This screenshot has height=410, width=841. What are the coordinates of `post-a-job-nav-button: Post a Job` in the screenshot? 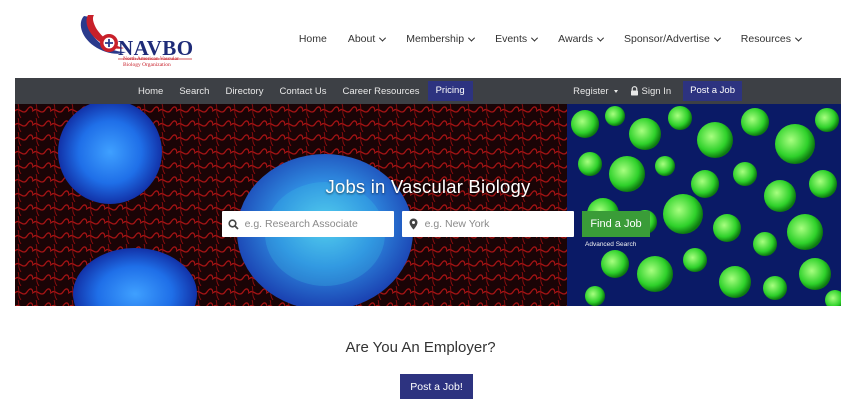 It's located at (712, 91).